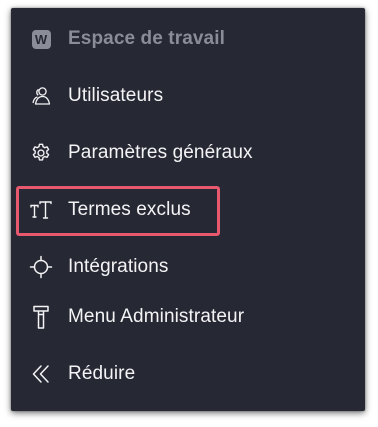  I want to click on menu-item-label: Menu Administrateur, so click(156, 316).